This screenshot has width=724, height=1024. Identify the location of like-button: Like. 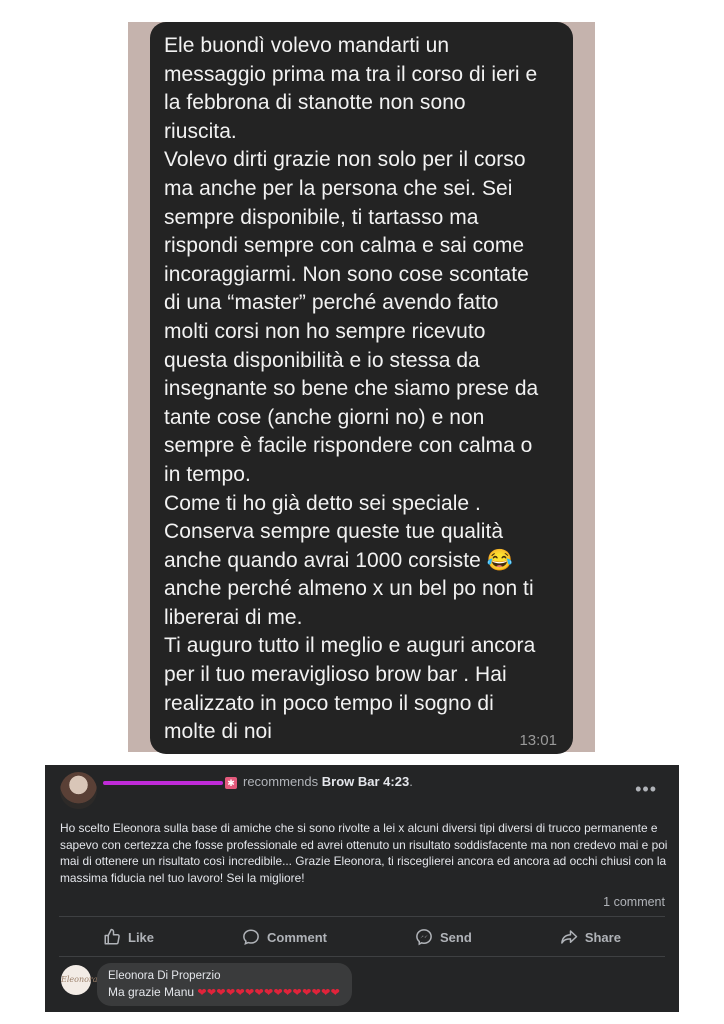
(128, 937).